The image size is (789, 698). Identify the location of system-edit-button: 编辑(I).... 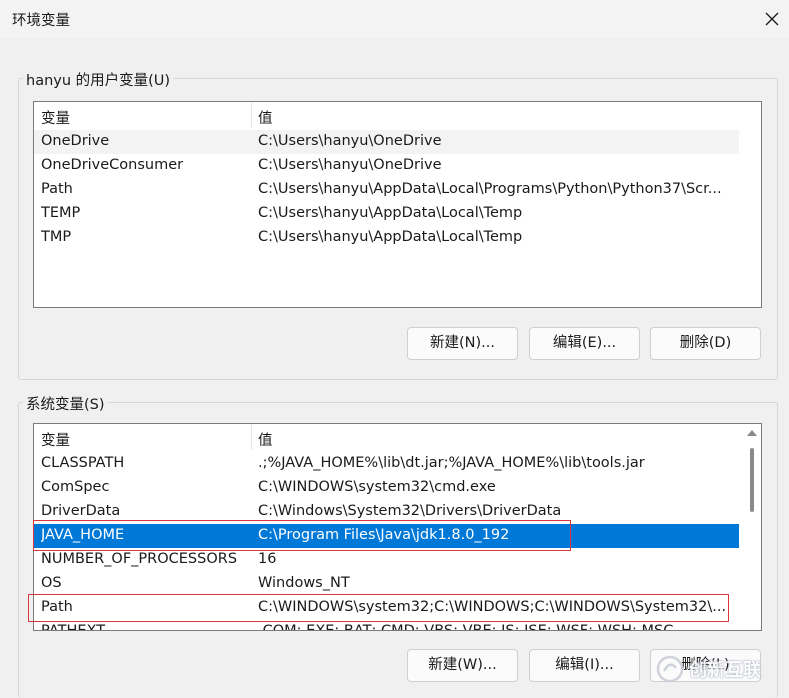
(584, 665).